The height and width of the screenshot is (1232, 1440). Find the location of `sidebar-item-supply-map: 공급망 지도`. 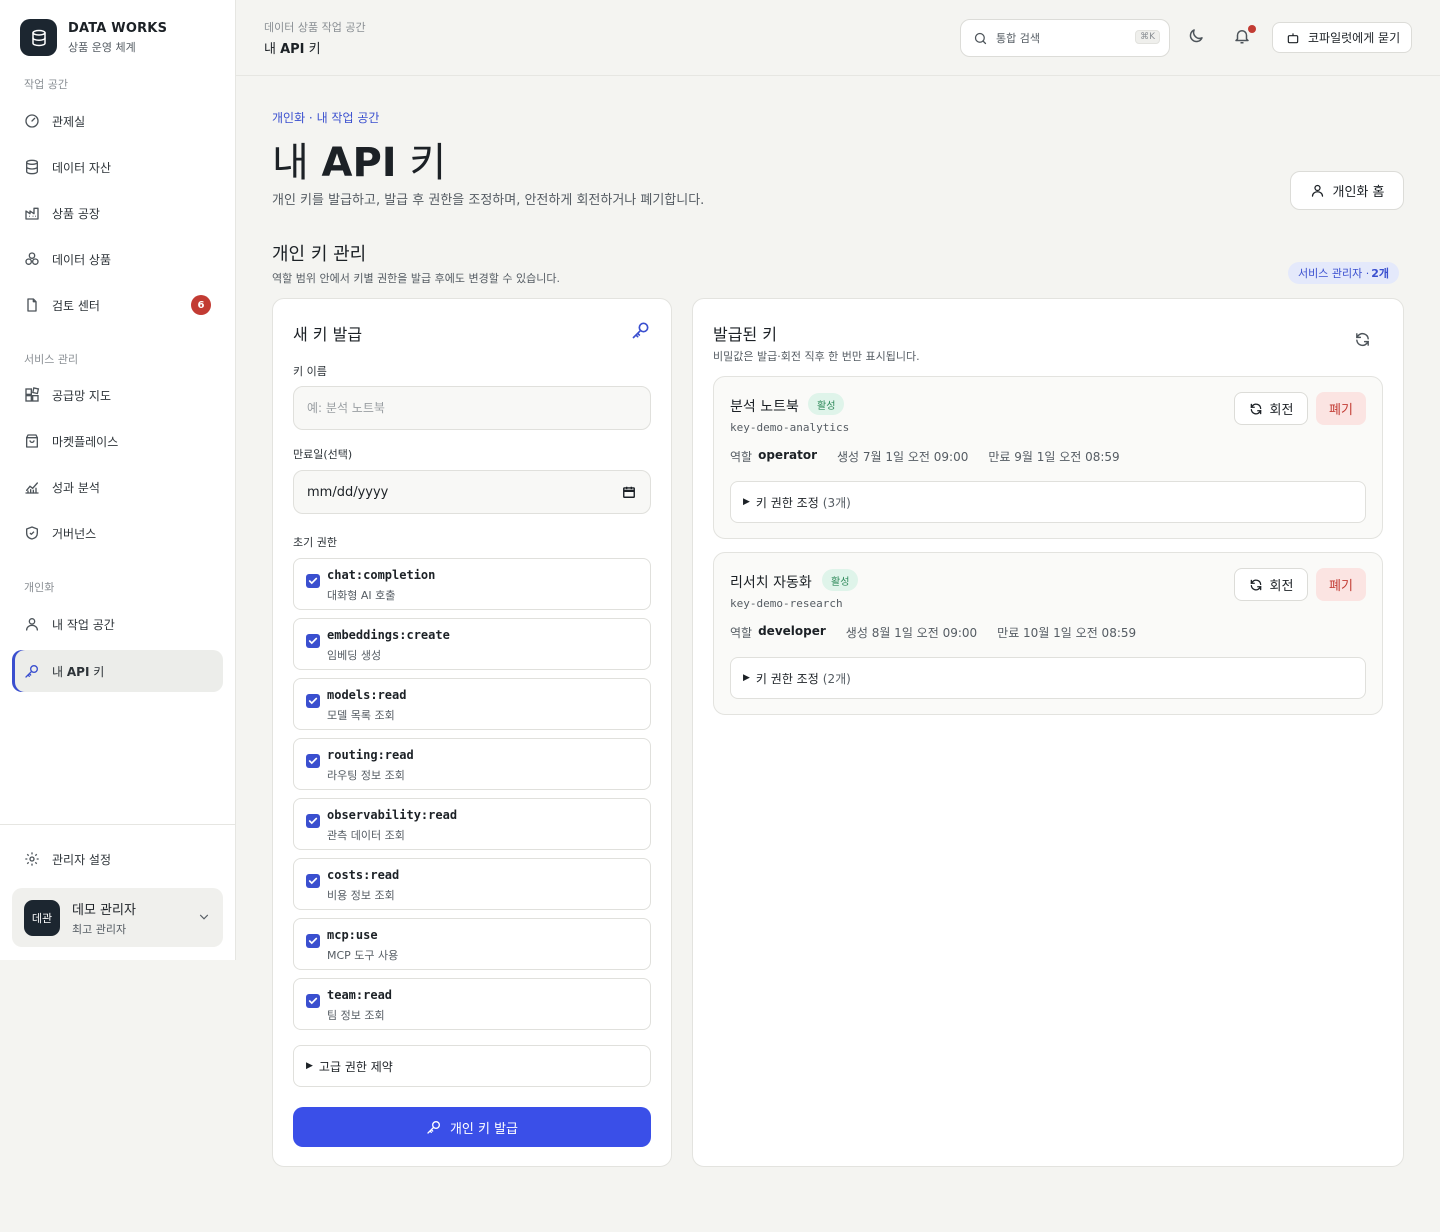

sidebar-item-supply-map: 공급망 지도 is located at coordinates (117, 395).